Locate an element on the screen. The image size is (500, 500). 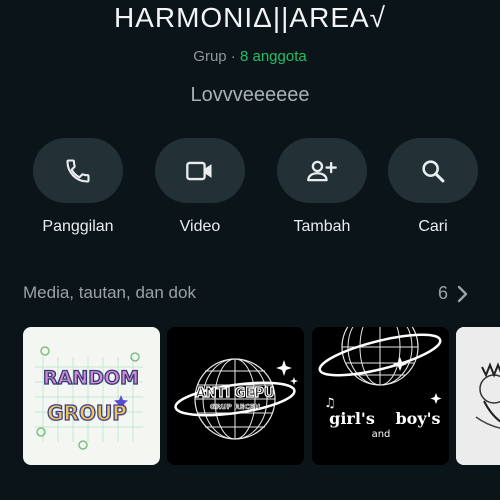
media-section-title: Media, tautan, dan dok is located at coordinates (109, 292).